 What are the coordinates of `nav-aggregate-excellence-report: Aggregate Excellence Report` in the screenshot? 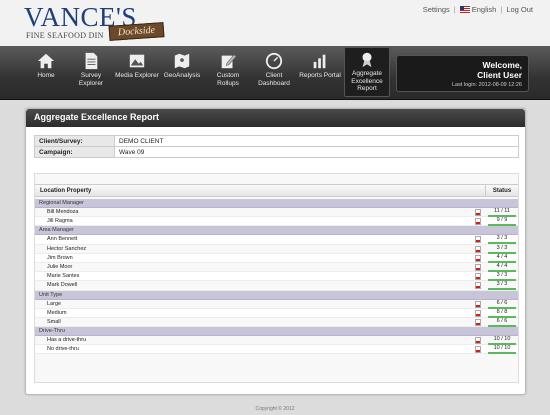 It's located at (367, 72).